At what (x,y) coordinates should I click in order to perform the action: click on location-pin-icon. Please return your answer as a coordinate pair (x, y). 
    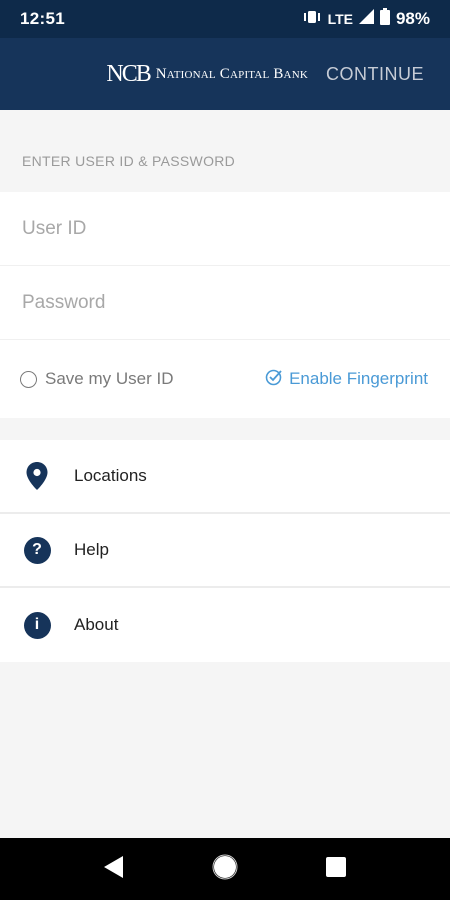
    Looking at the image, I should click on (37, 476).